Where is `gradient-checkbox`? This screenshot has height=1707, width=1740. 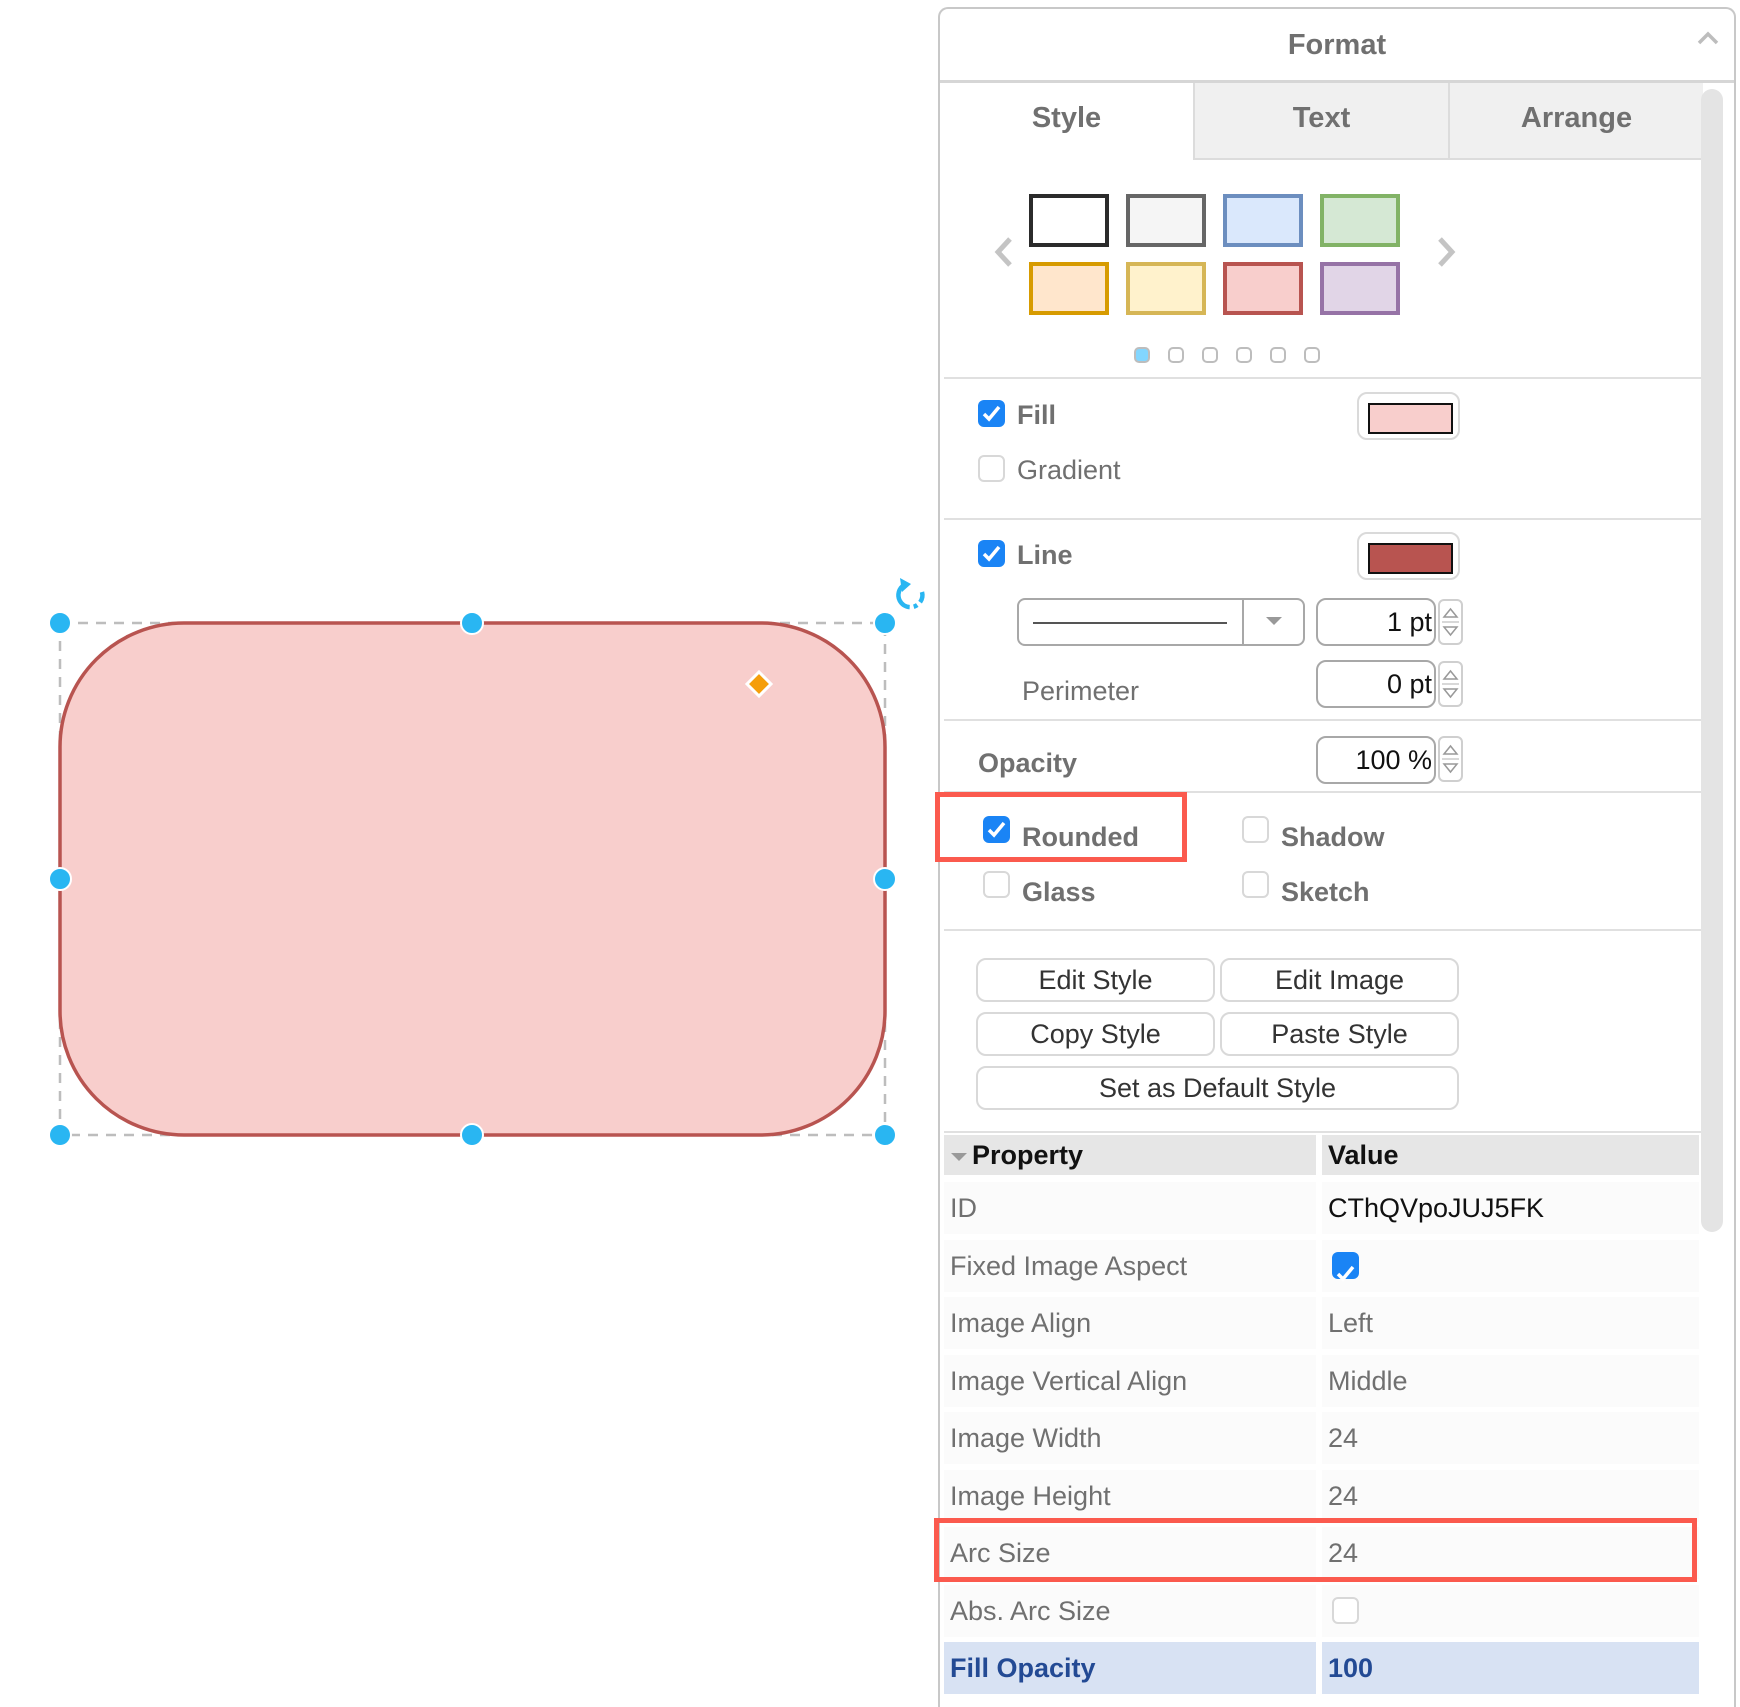
gradient-checkbox is located at coordinates (991, 468).